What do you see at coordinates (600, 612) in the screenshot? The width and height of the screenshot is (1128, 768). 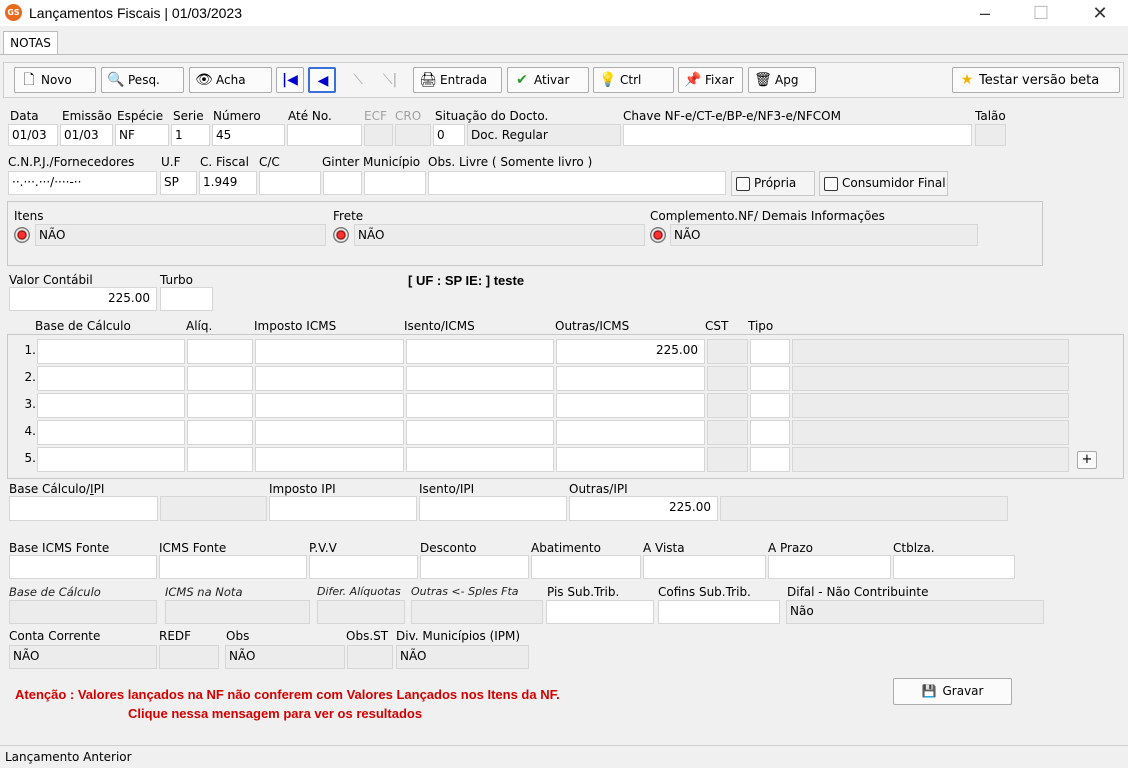 I see `pis-sub-field` at bounding box center [600, 612].